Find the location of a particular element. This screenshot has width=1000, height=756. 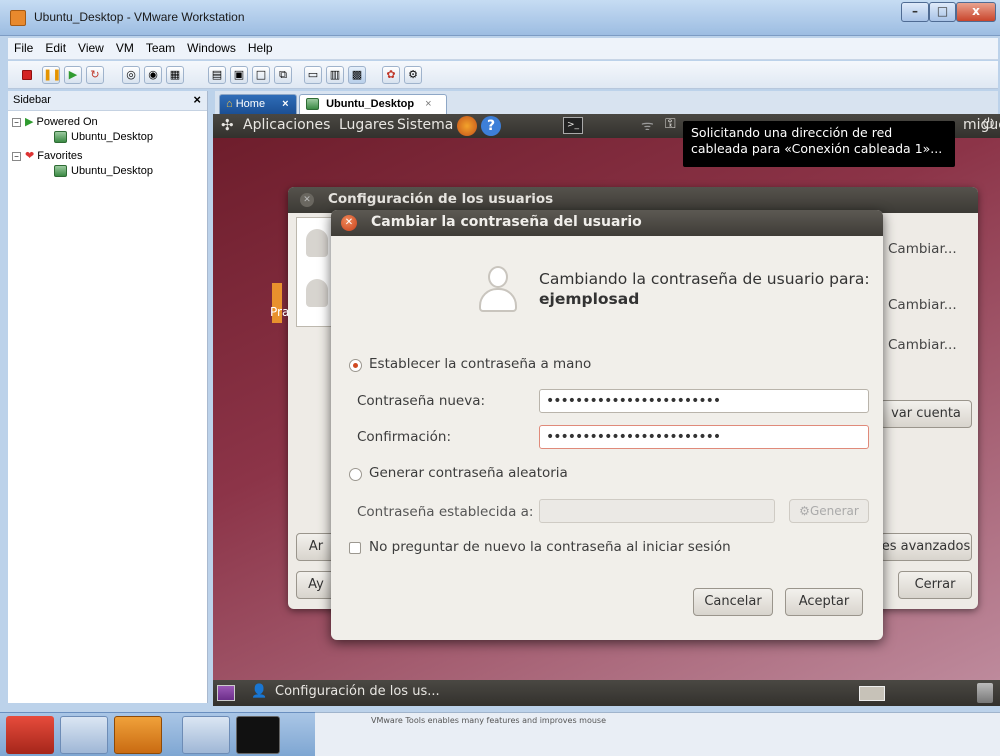

network-icon: ᯤ is located at coordinates (647, 125).